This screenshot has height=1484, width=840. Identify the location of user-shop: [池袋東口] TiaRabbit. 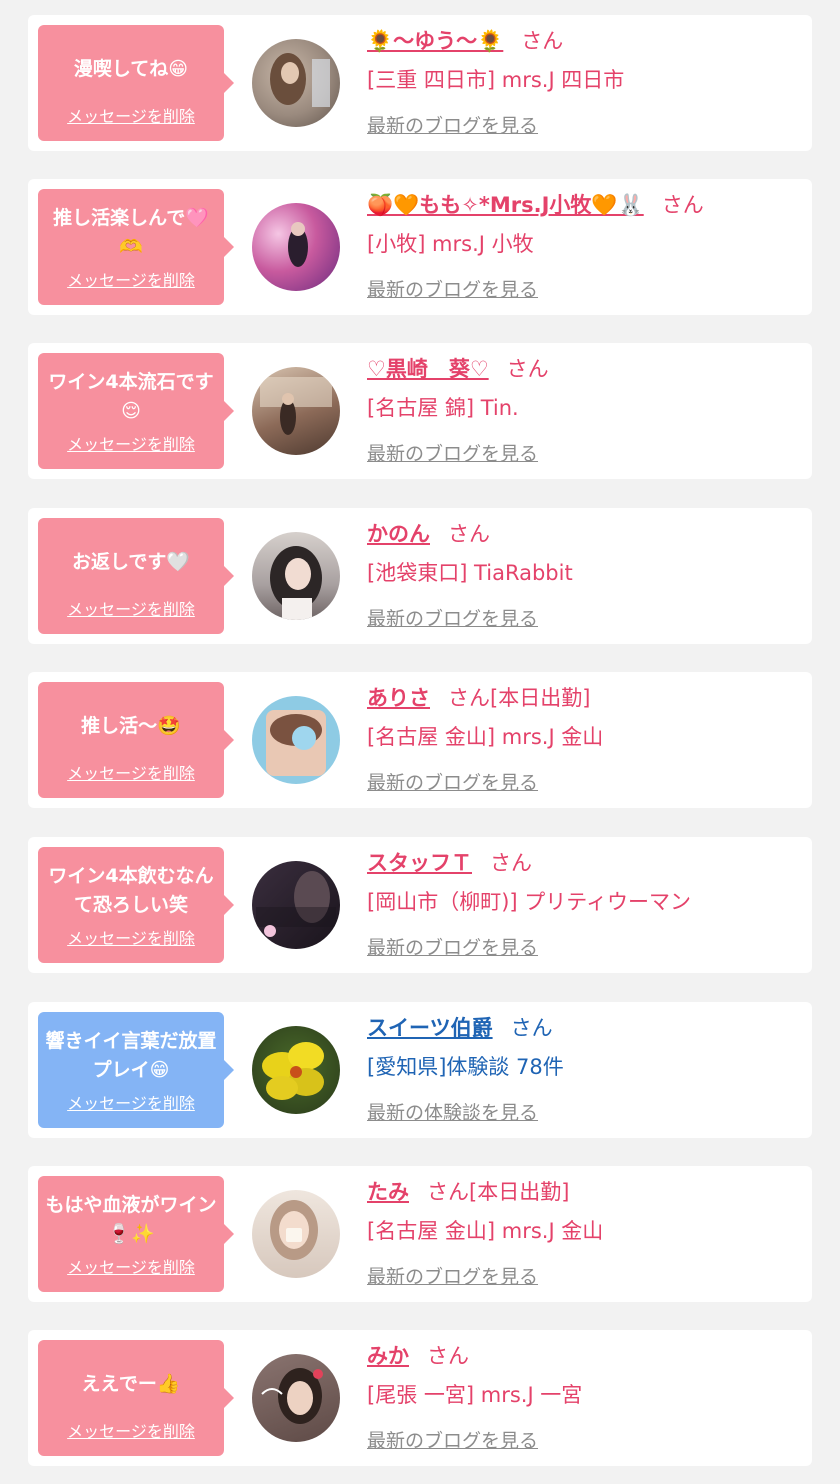
(470, 573).